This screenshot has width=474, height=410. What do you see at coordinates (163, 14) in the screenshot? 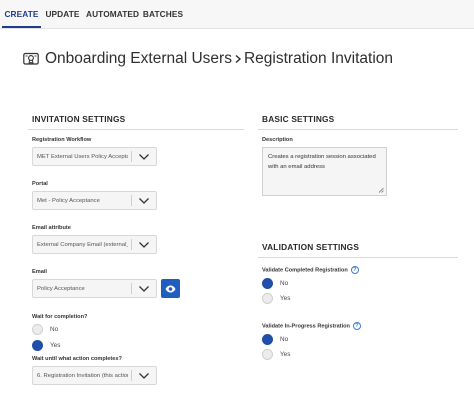
I see `tab-batches: BATCHES` at bounding box center [163, 14].